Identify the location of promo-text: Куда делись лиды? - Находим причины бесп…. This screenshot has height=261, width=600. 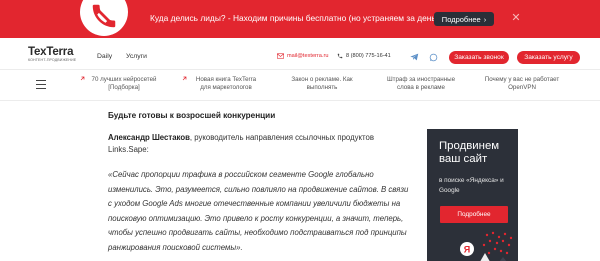
(298, 18).